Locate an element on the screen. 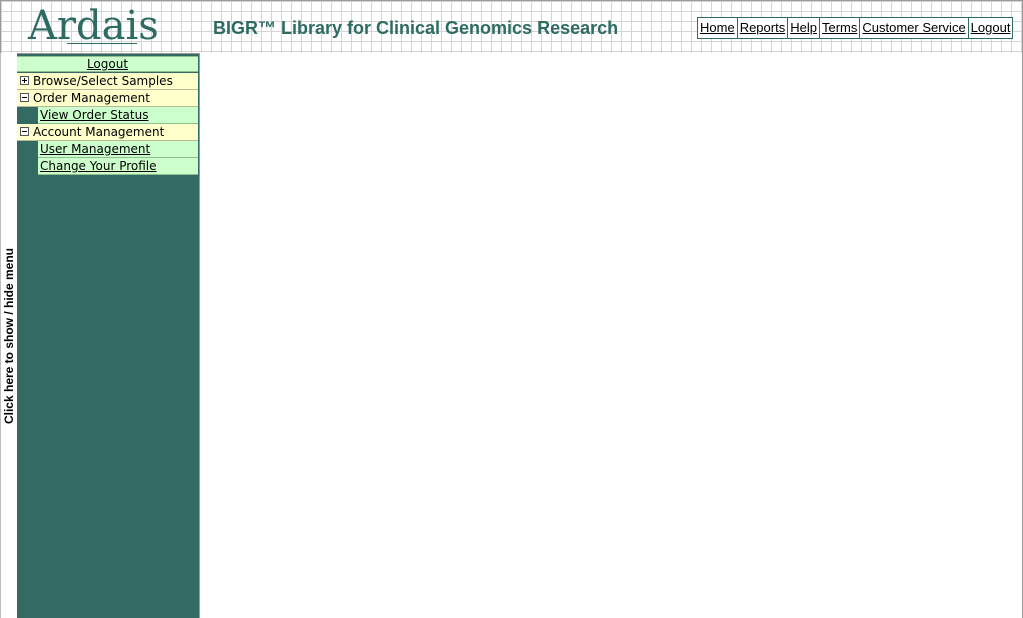 This screenshot has height=618, width=1023. sidebar-logout-row: Logout is located at coordinates (107, 64).